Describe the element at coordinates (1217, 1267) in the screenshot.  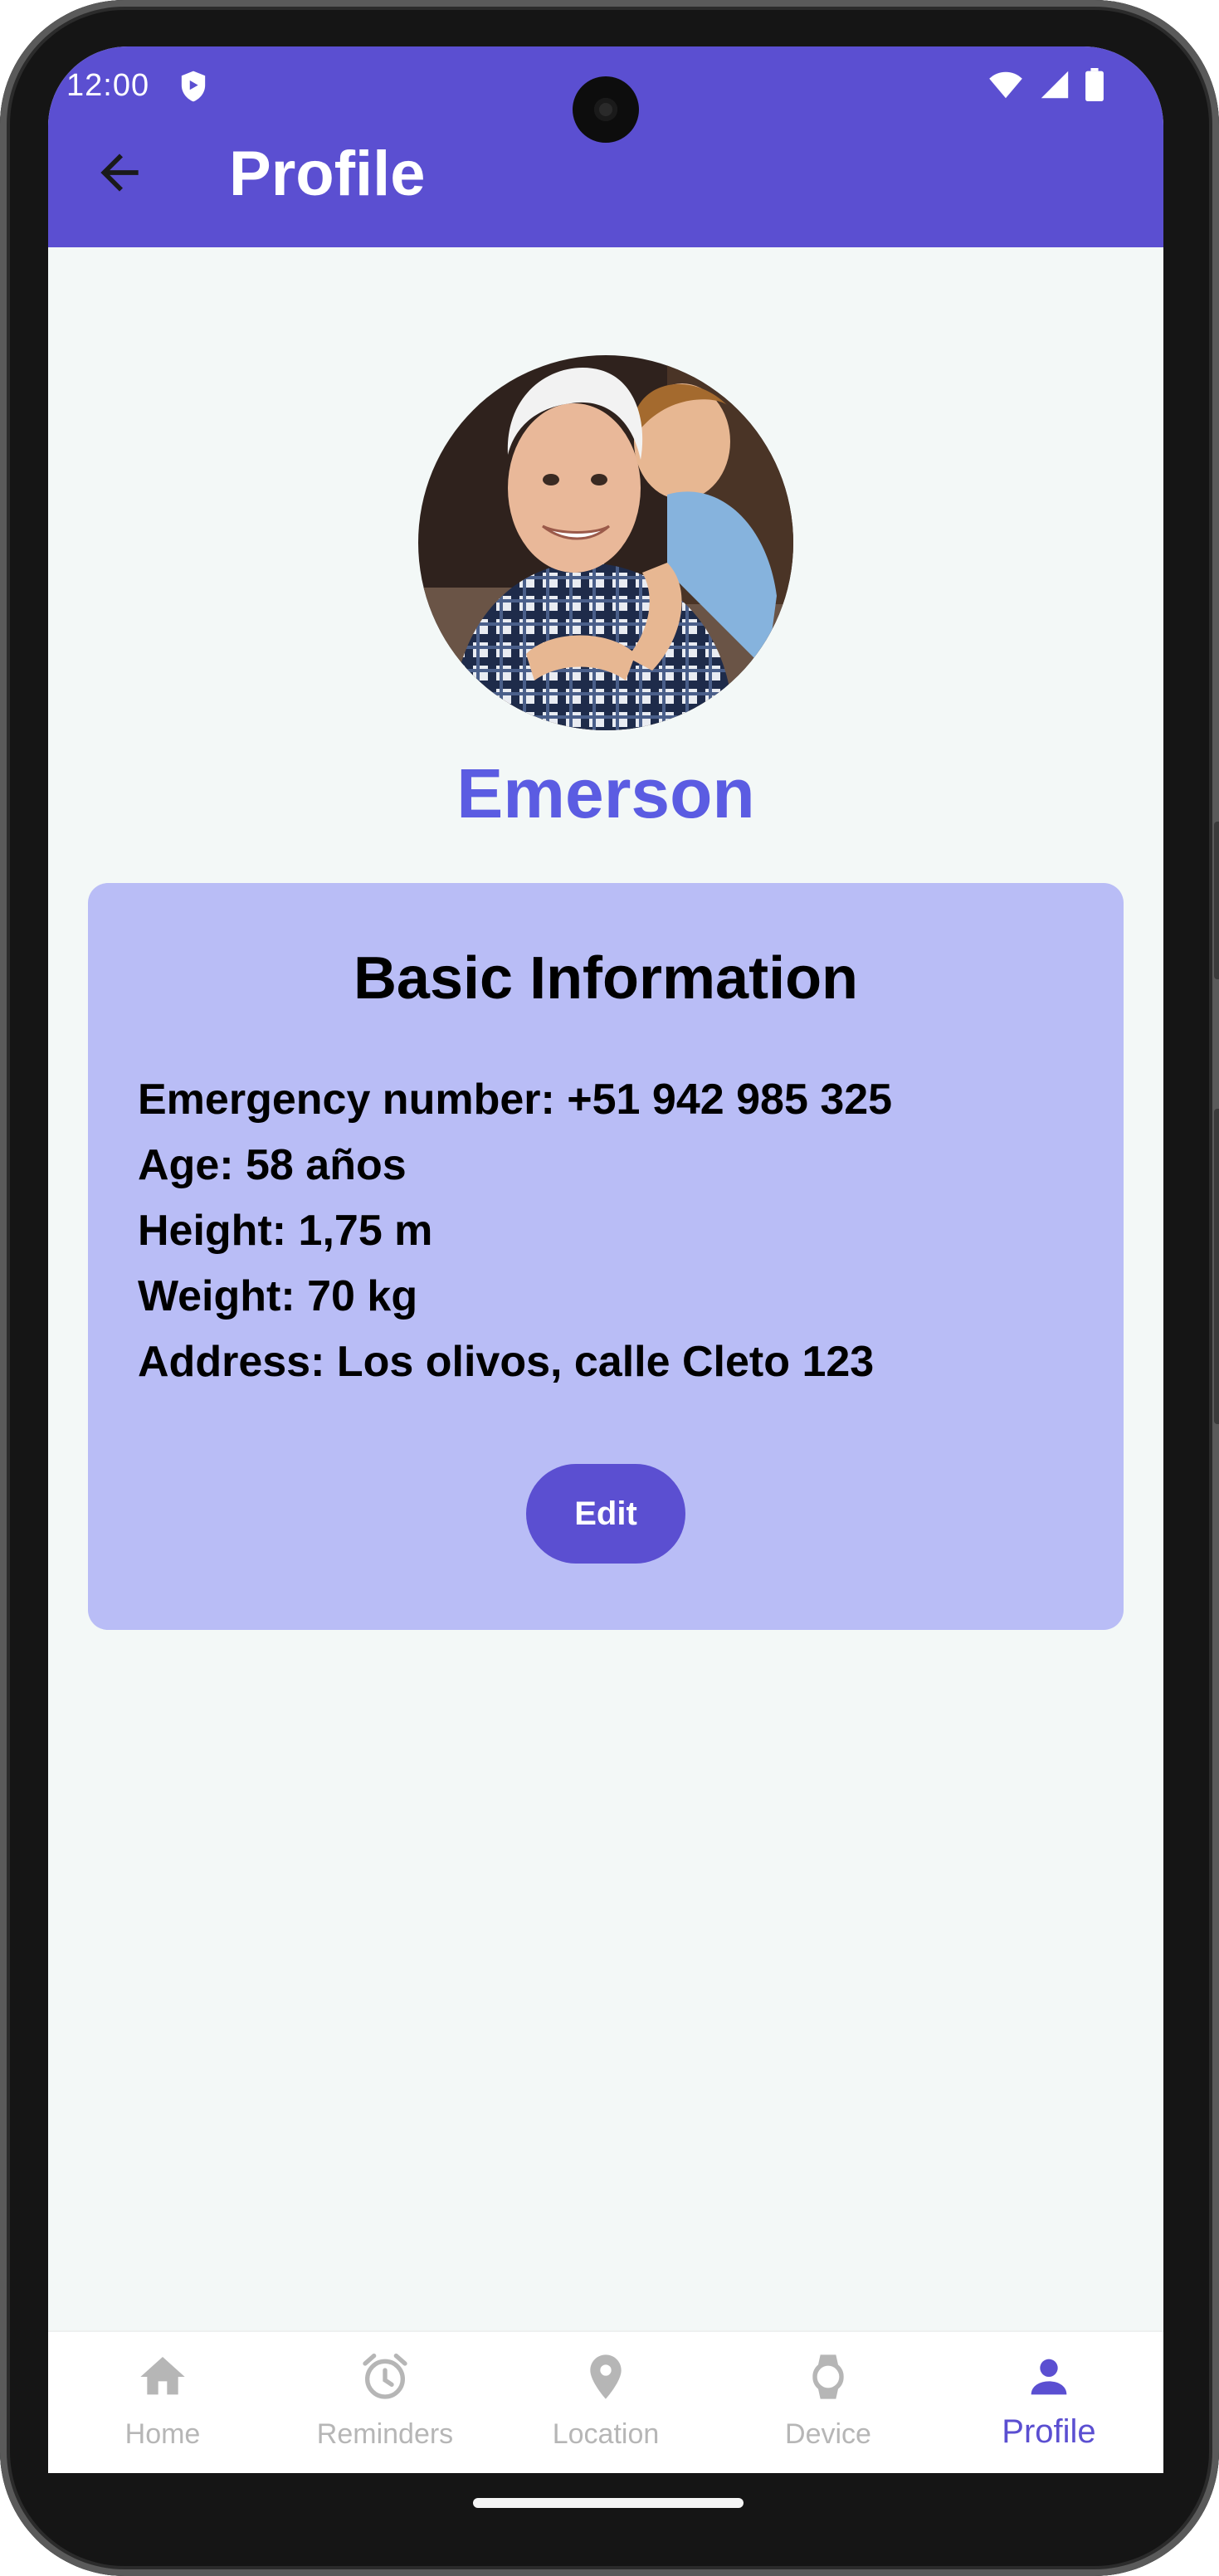
I see `power-button` at that location.